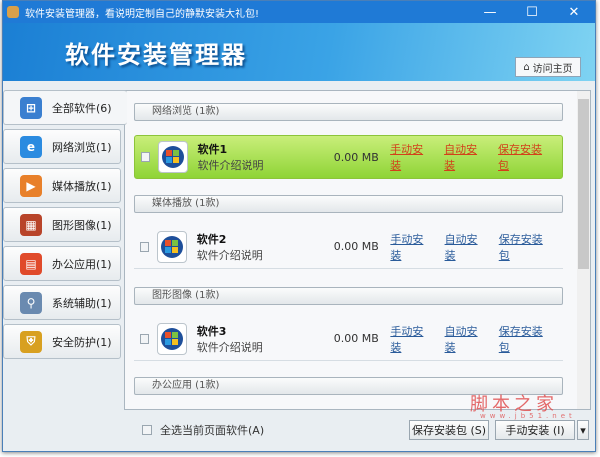 The height and width of the screenshot is (457, 600). What do you see at coordinates (31, 263) in the screenshot?
I see `office-icon: ▤` at bounding box center [31, 263].